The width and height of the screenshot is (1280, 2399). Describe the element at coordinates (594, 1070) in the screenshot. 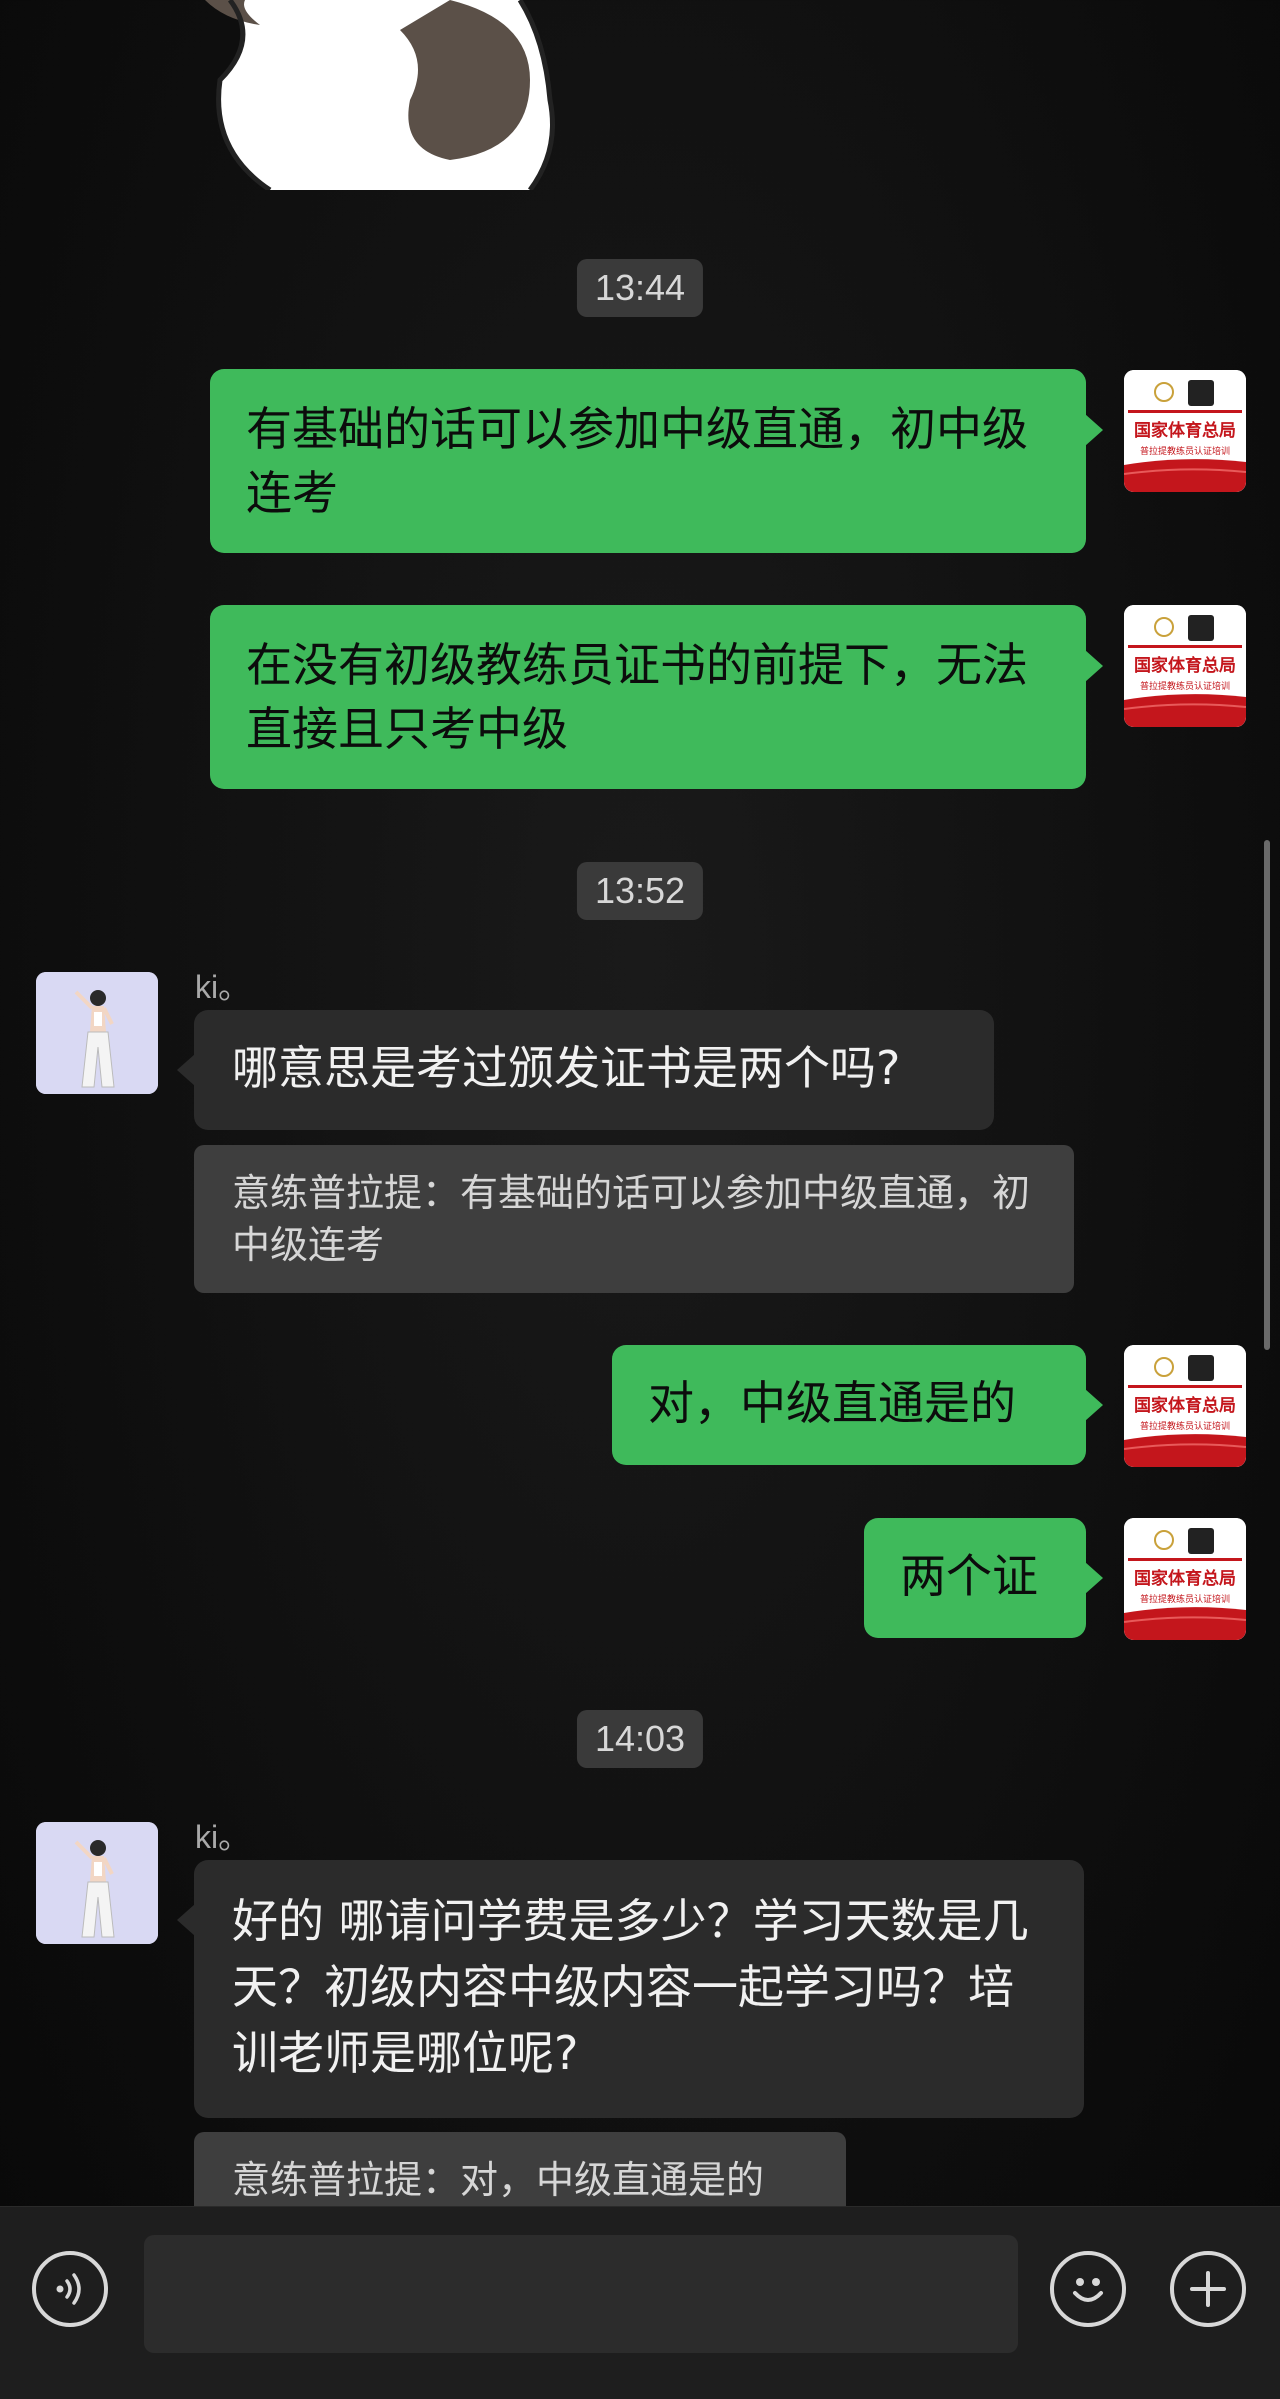

I see `message-bubble-incoming: 哪意思是考过颁发证书是两个吗?` at that location.